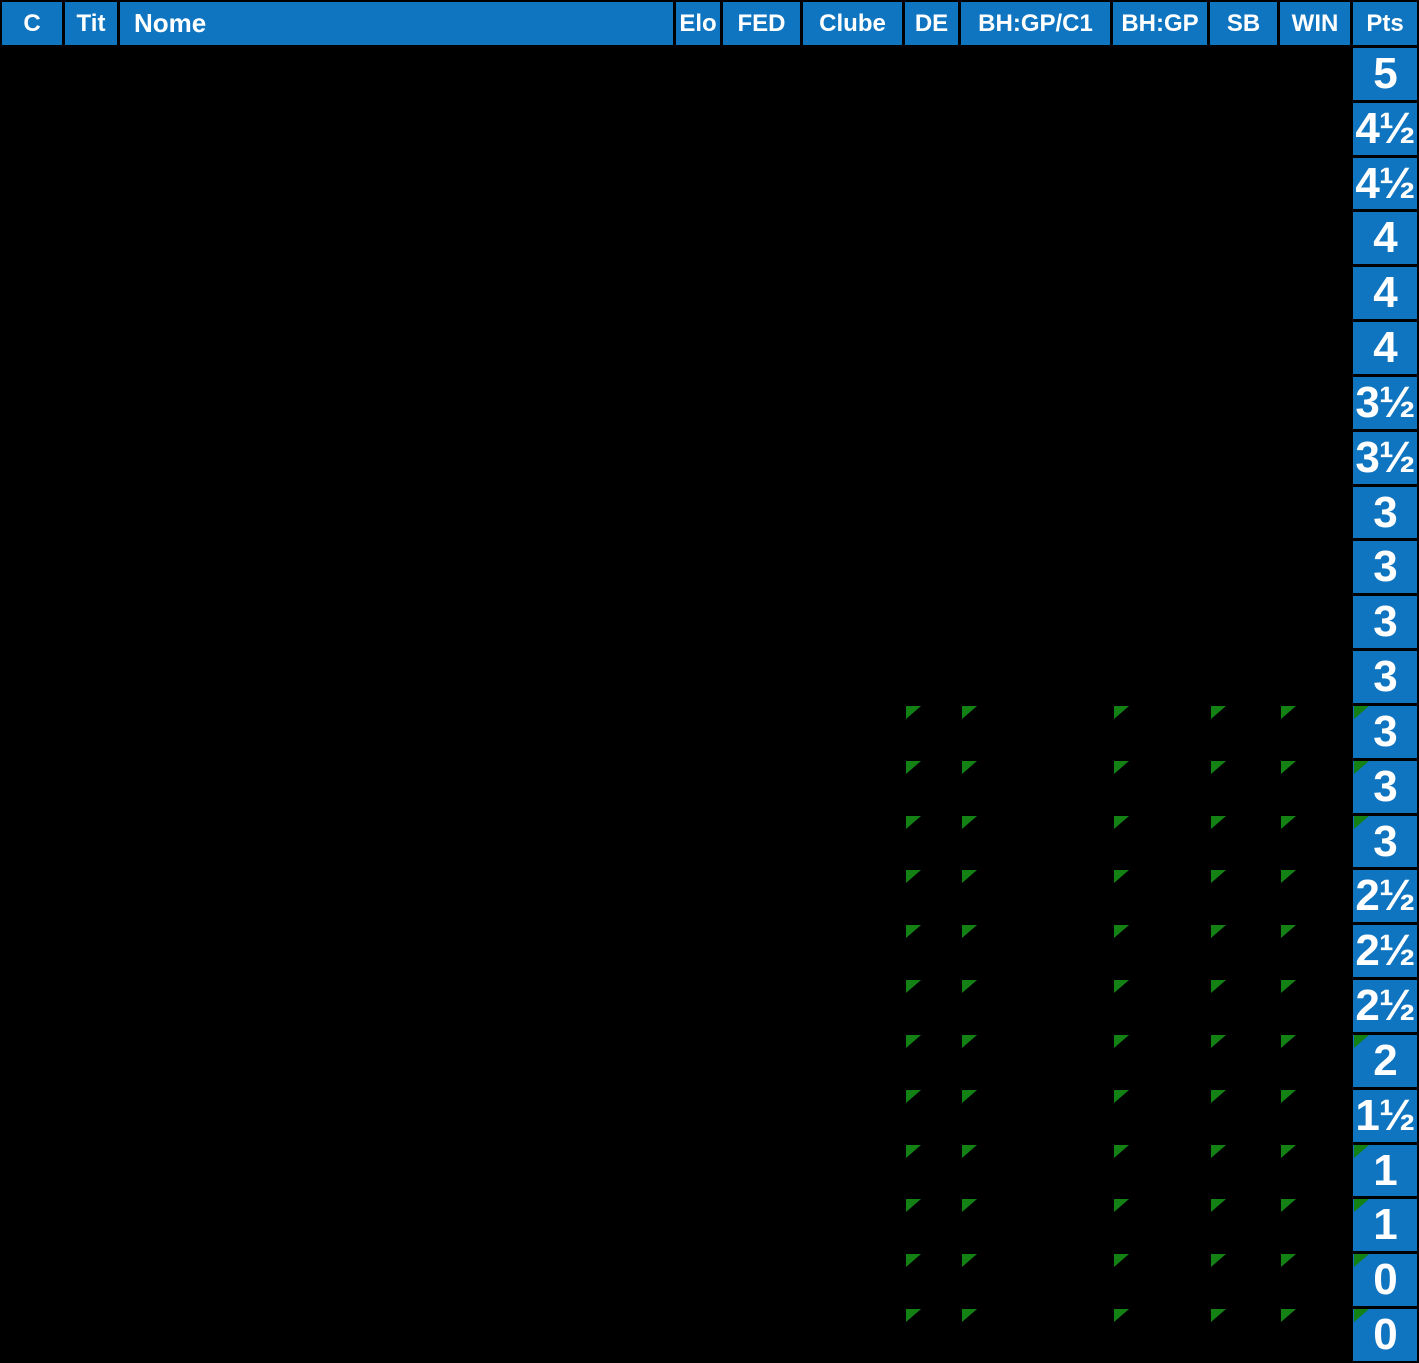 This screenshot has height=1363, width=1419. What do you see at coordinates (1243, 23) in the screenshot?
I see `header-cell-sb: SB` at bounding box center [1243, 23].